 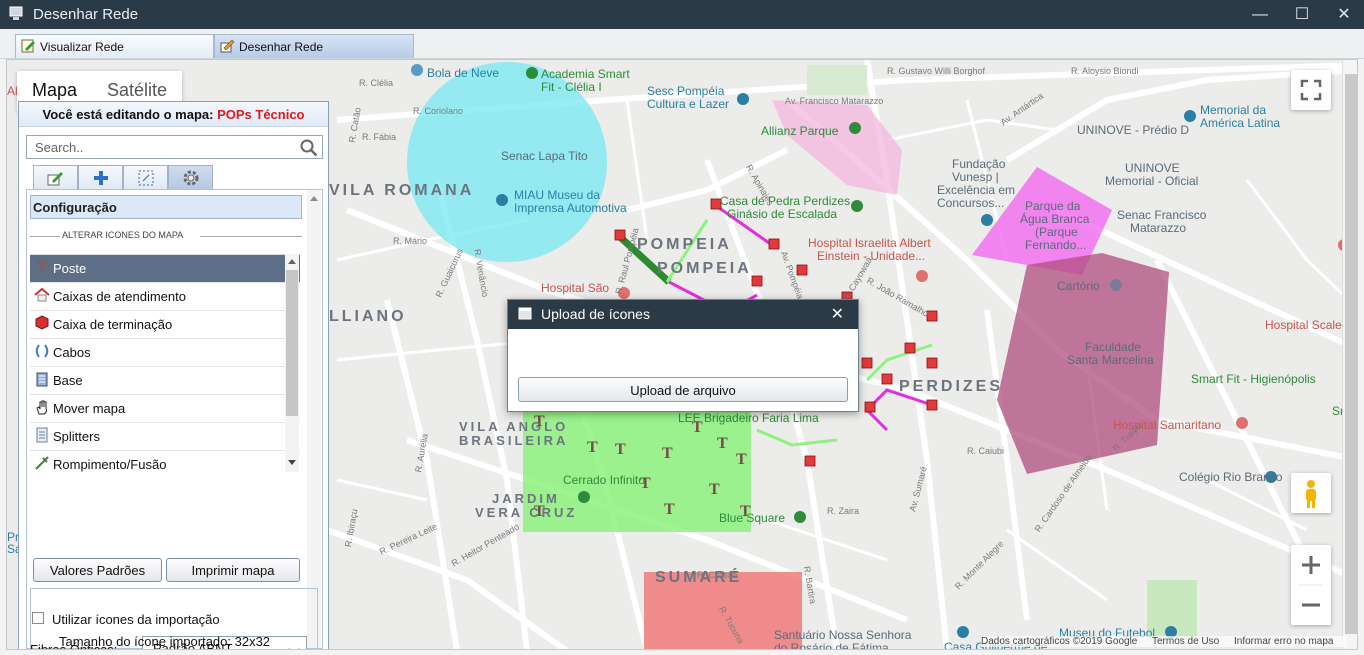 I want to click on street-label: R. Cotoxó, so click(x=717, y=575).